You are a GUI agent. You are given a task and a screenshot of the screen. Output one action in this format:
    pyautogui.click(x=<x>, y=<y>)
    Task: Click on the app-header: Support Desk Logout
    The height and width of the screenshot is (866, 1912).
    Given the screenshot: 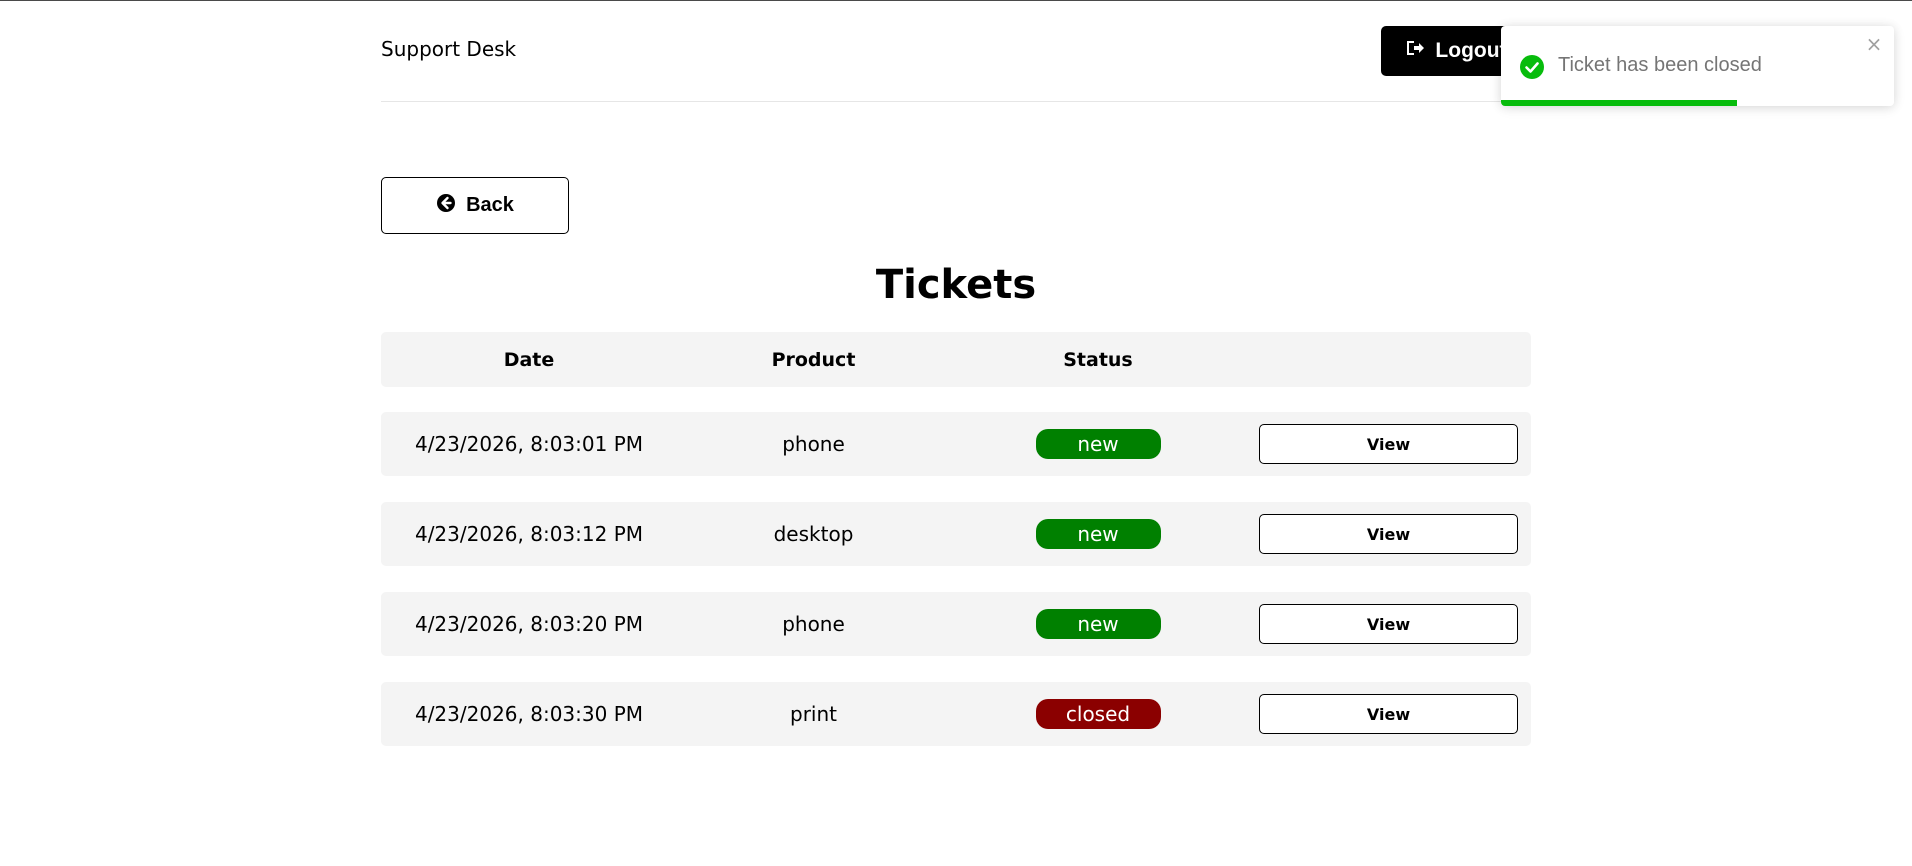 What is the action you would take?
    pyautogui.click(x=956, y=51)
    